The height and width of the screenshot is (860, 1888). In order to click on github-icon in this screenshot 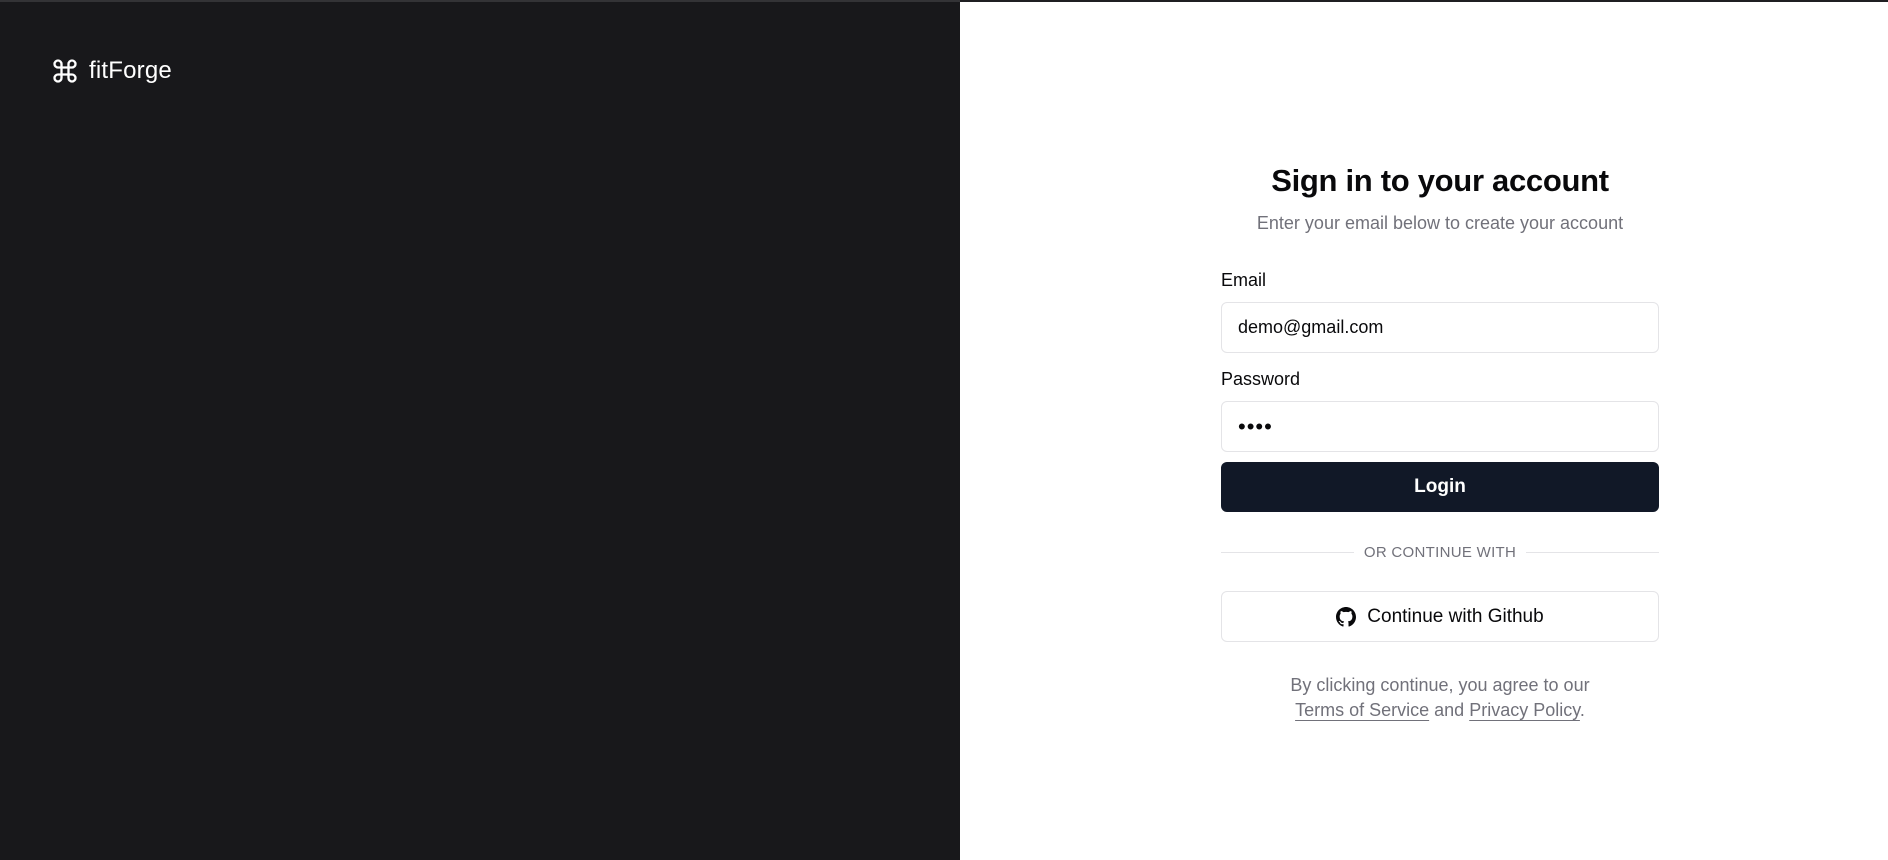, I will do `click(1346, 616)`.